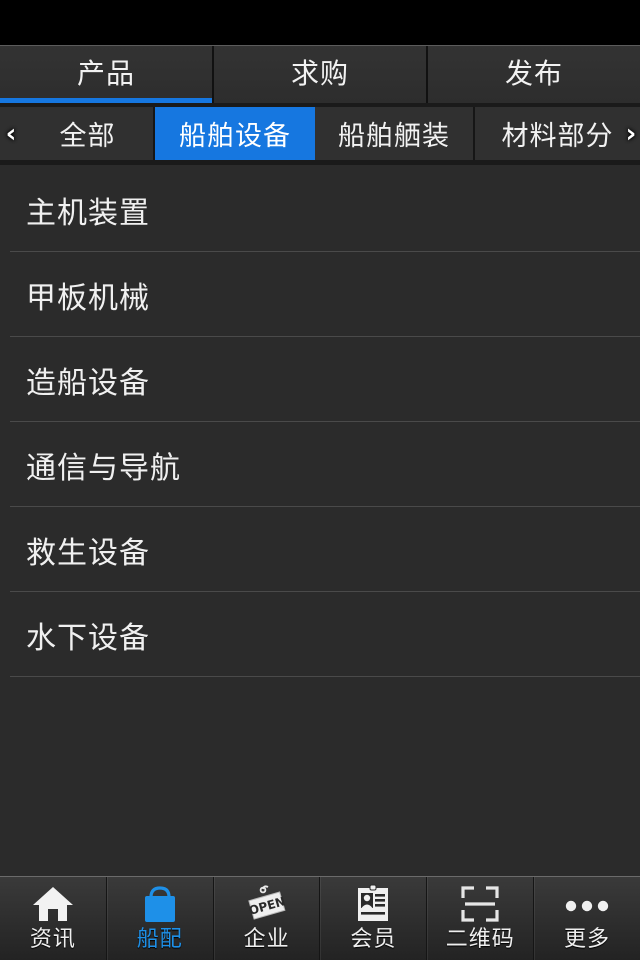 The height and width of the screenshot is (960, 640). I want to click on category-chip-all-label: 全部, so click(87, 136).